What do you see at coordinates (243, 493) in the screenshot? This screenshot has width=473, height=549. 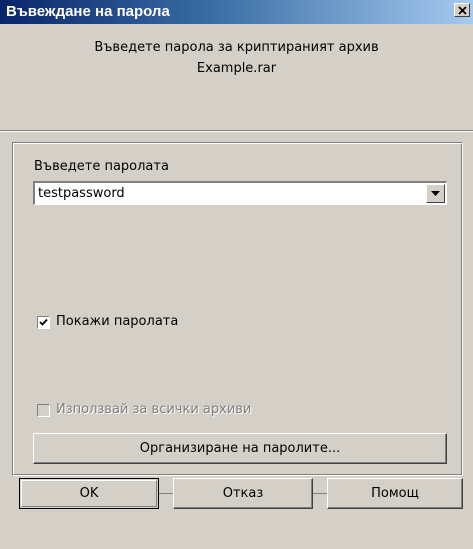 I see `cancel-button: Отказ` at bounding box center [243, 493].